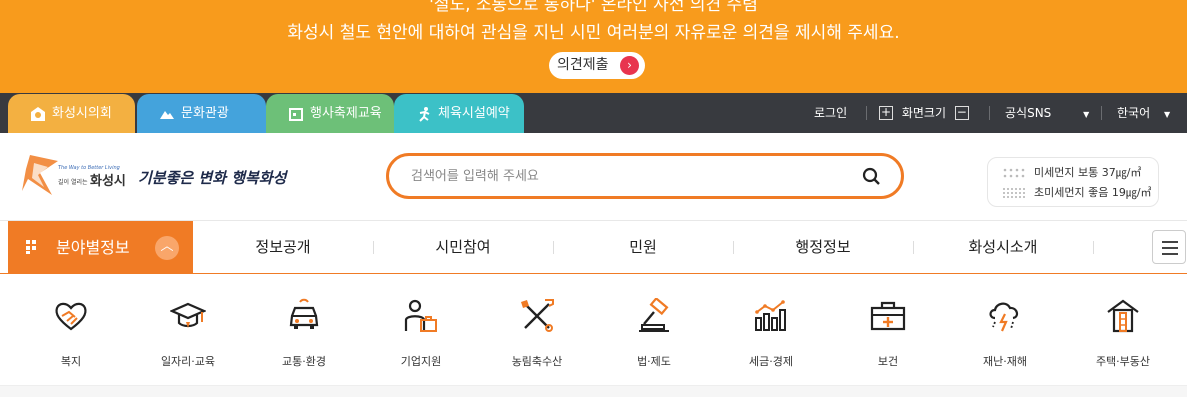 This screenshot has width=1187, height=397. Describe the element at coordinates (961, 112) in the screenshot. I see `zoom-out-button: −` at that location.